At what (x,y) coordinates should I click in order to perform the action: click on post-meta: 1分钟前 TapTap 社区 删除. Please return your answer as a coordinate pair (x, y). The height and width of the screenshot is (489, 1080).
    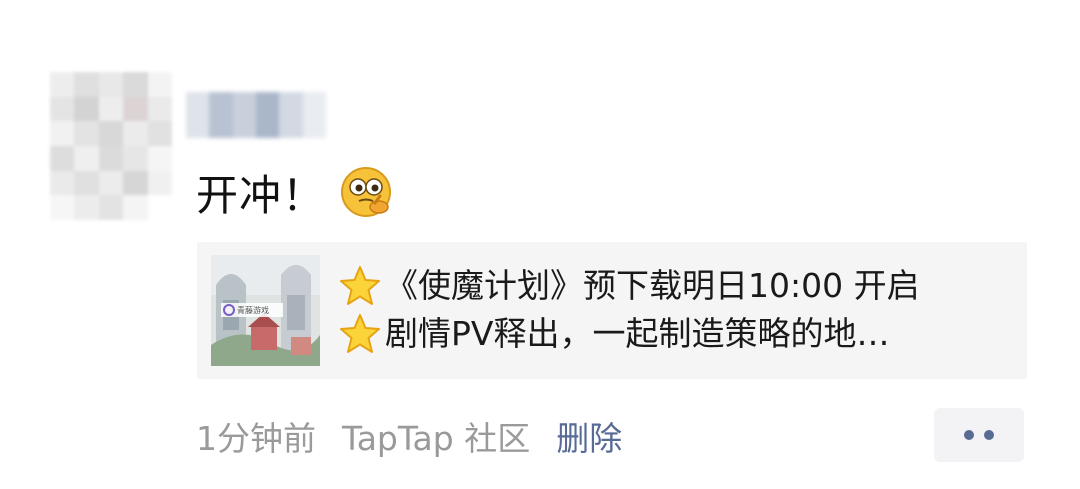
    Looking at the image, I should click on (409, 436).